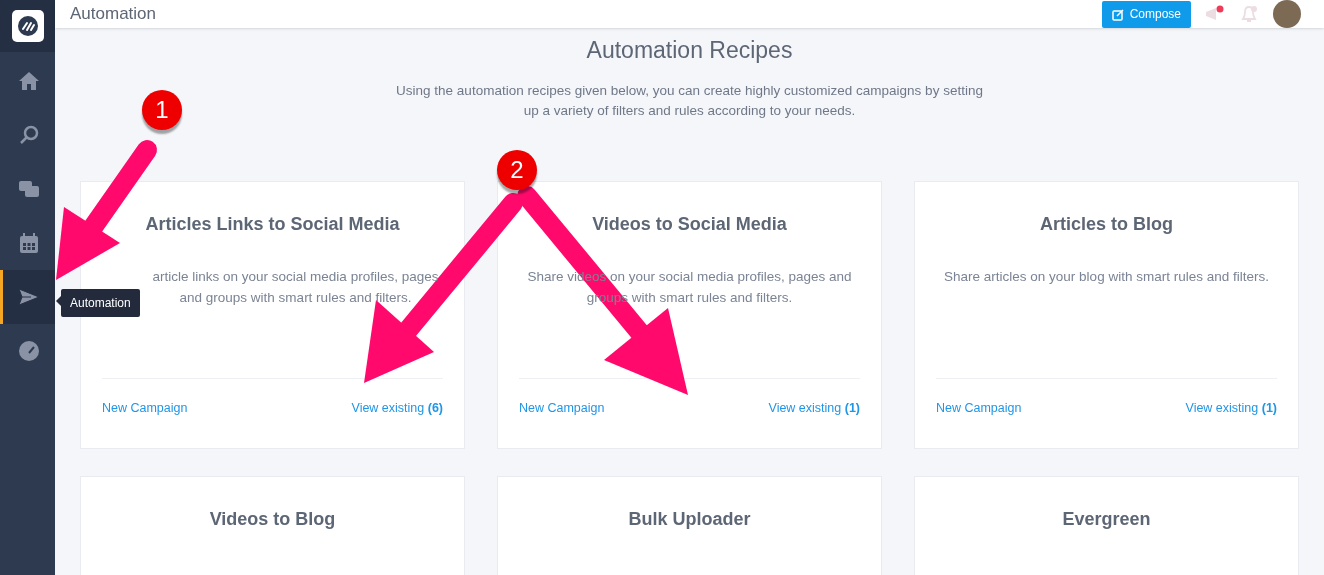 Image resolution: width=1324 pixels, height=575 pixels. Describe the element at coordinates (1215, 14) in the screenshot. I see `megaphone-icon` at that location.